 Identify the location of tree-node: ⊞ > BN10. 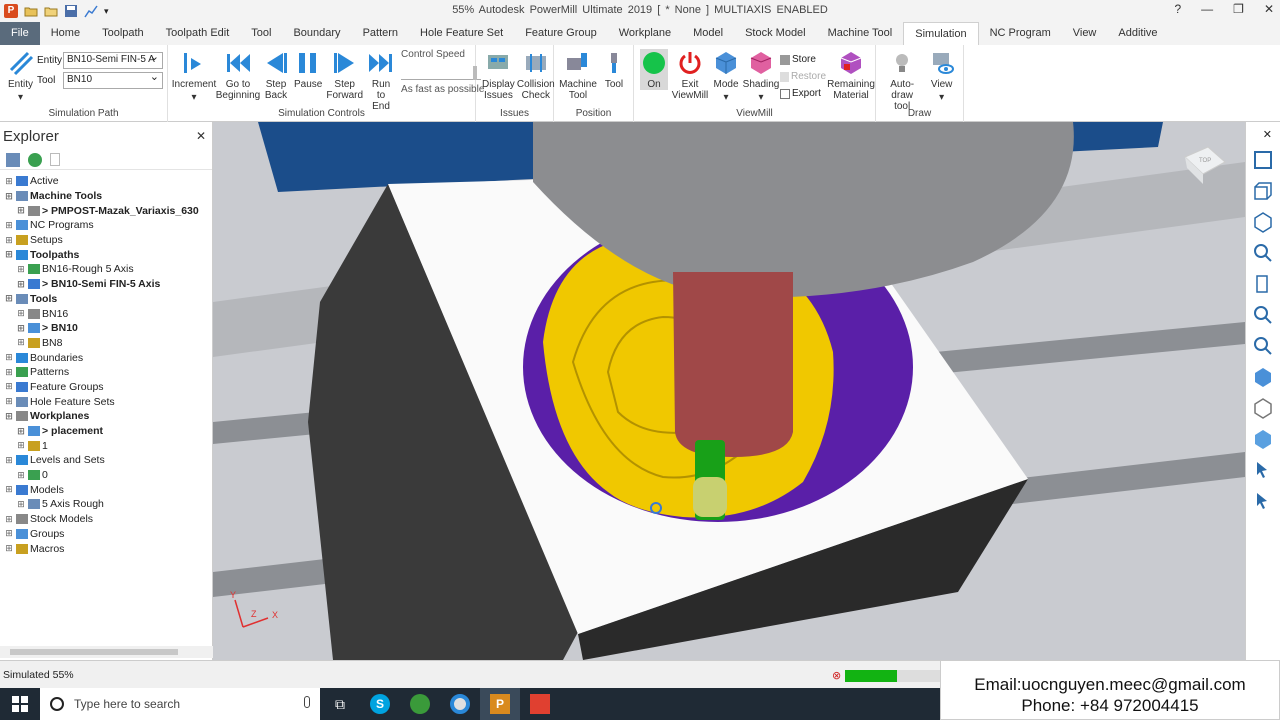
(106, 328).